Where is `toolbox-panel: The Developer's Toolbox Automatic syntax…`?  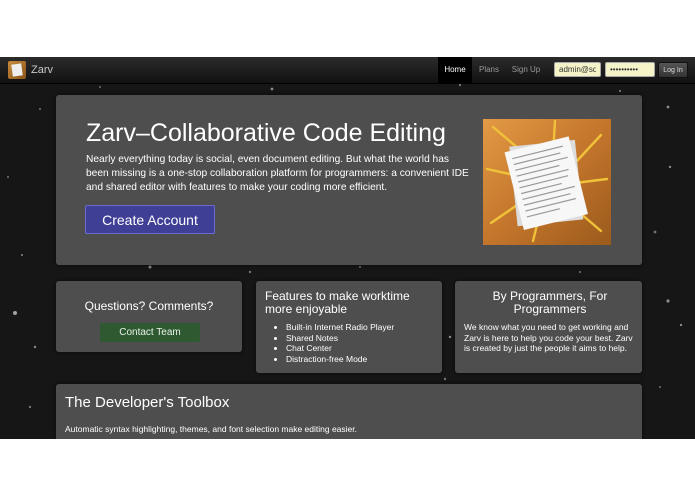 toolbox-panel: The Developer's Toolbox Automatic syntax… is located at coordinates (349, 411).